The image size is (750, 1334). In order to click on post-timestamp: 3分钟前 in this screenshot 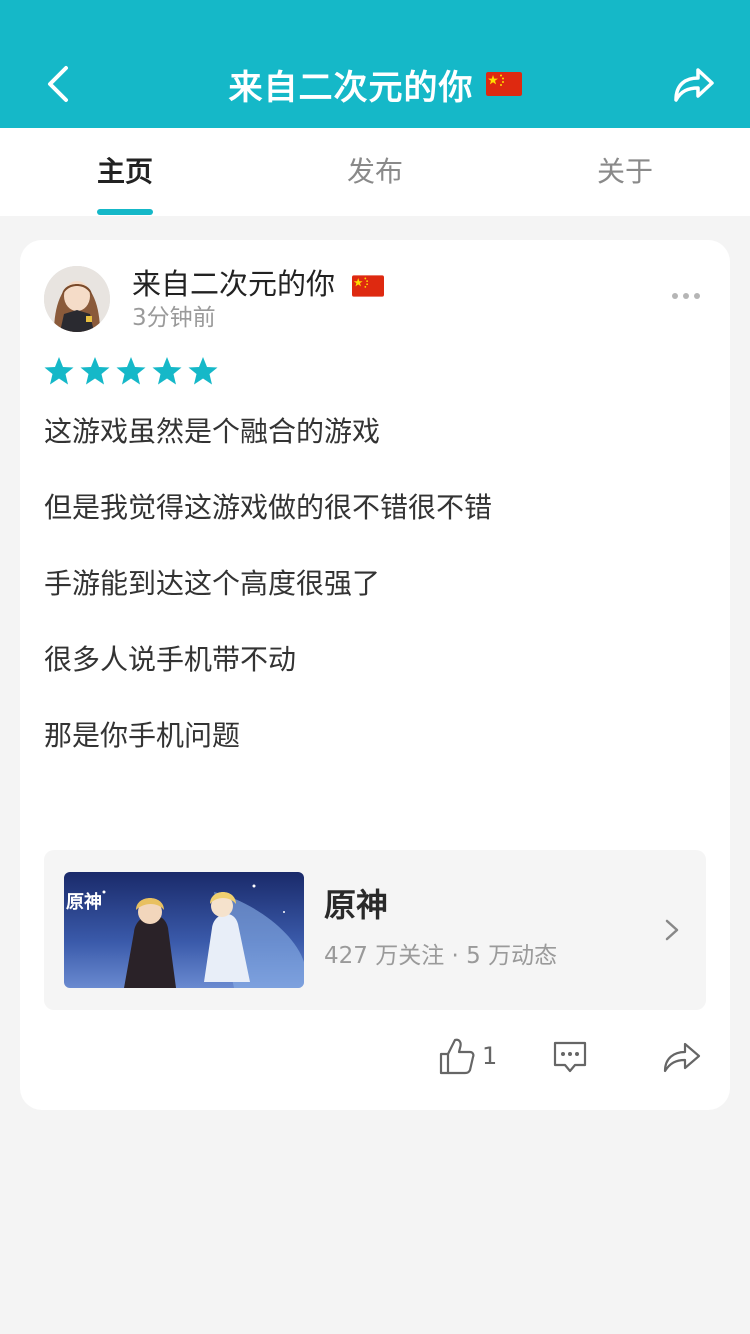, I will do `click(174, 318)`.